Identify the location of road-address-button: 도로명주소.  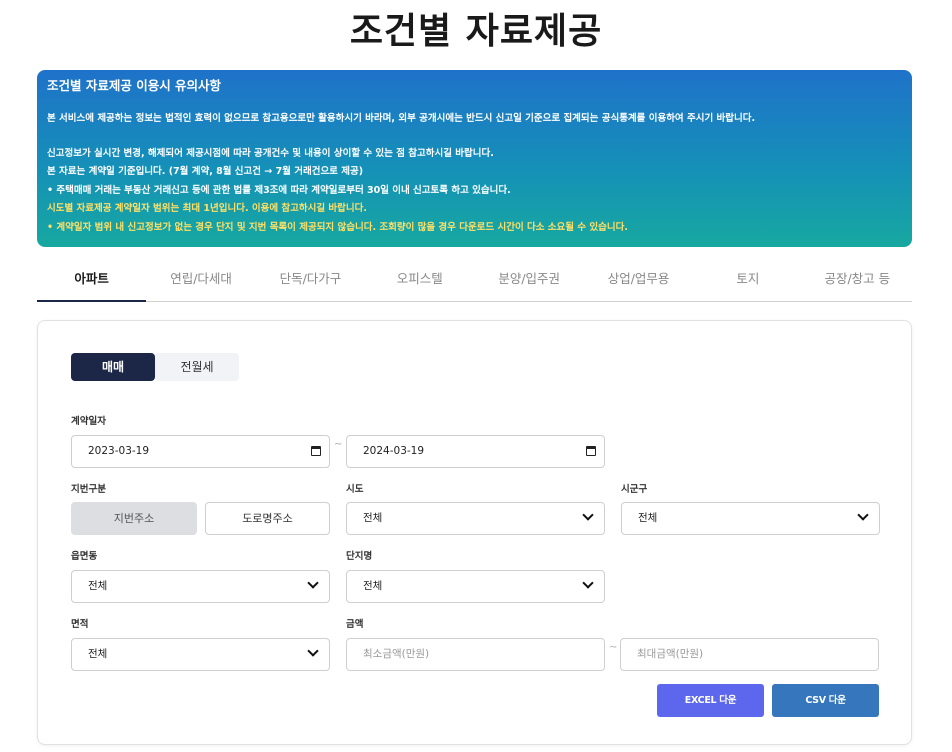
(267, 518).